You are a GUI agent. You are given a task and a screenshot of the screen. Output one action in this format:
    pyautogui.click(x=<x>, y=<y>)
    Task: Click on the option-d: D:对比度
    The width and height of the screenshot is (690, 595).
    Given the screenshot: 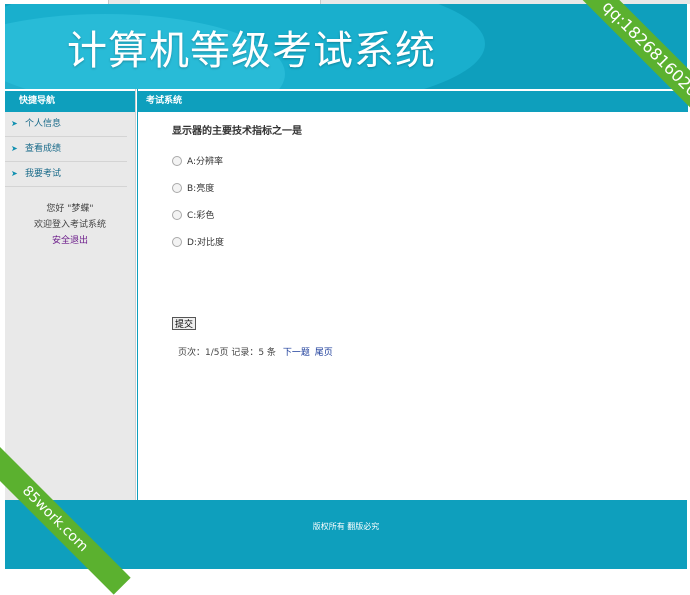 What is the action you would take?
    pyautogui.click(x=198, y=241)
    